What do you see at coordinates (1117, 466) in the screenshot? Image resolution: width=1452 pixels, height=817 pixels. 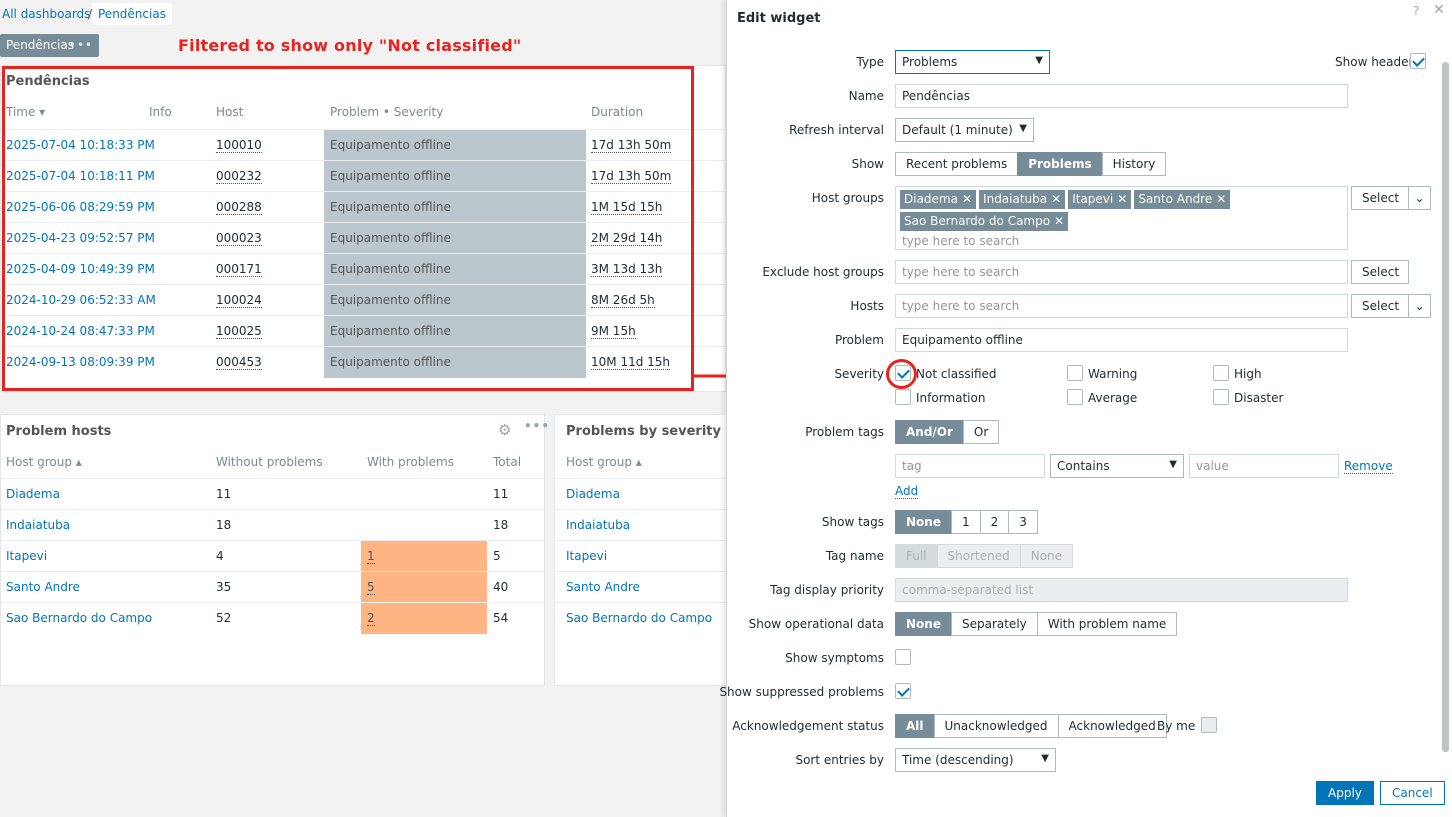 I see `tag-operator-select: Contains ▼` at bounding box center [1117, 466].